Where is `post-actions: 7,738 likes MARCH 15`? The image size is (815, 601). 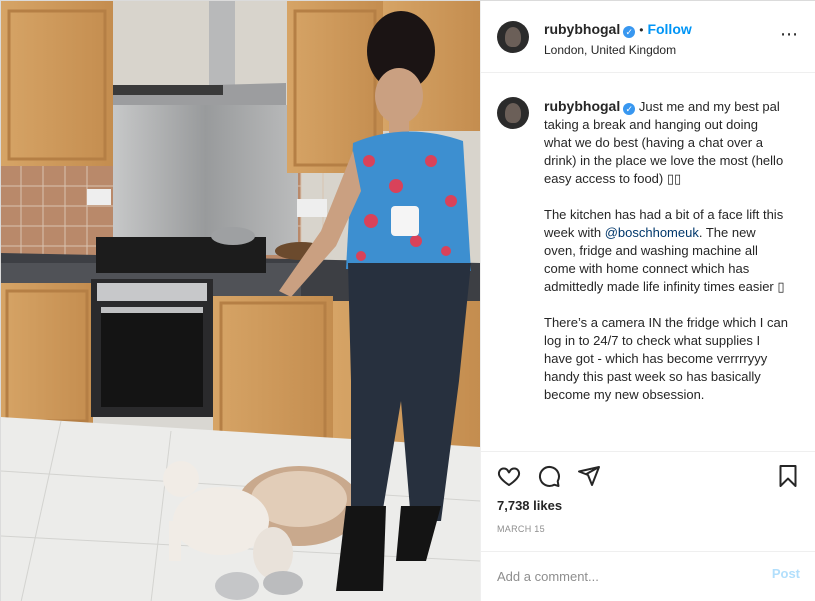 post-actions: 7,738 likes MARCH 15 is located at coordinates (648, 501).